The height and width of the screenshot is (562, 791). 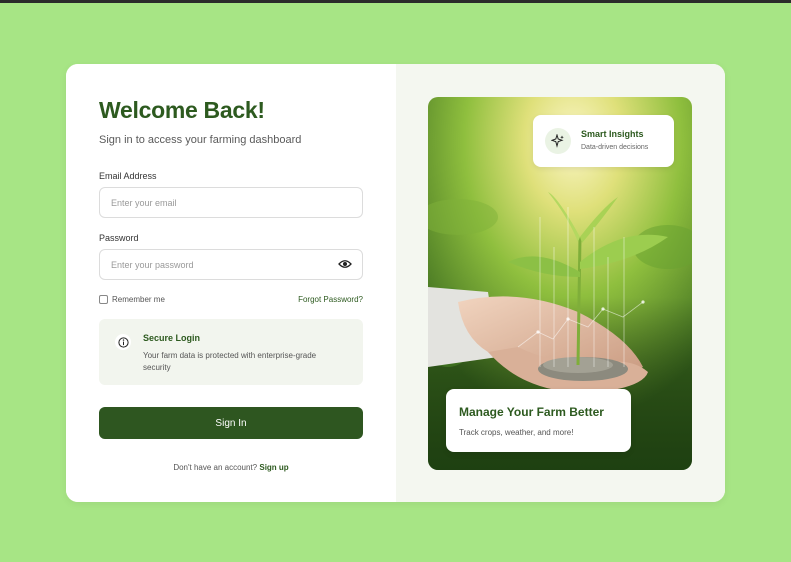 I want to click on signup-prompt: Don't have an account? Sign up, so click(x=231, y=467).